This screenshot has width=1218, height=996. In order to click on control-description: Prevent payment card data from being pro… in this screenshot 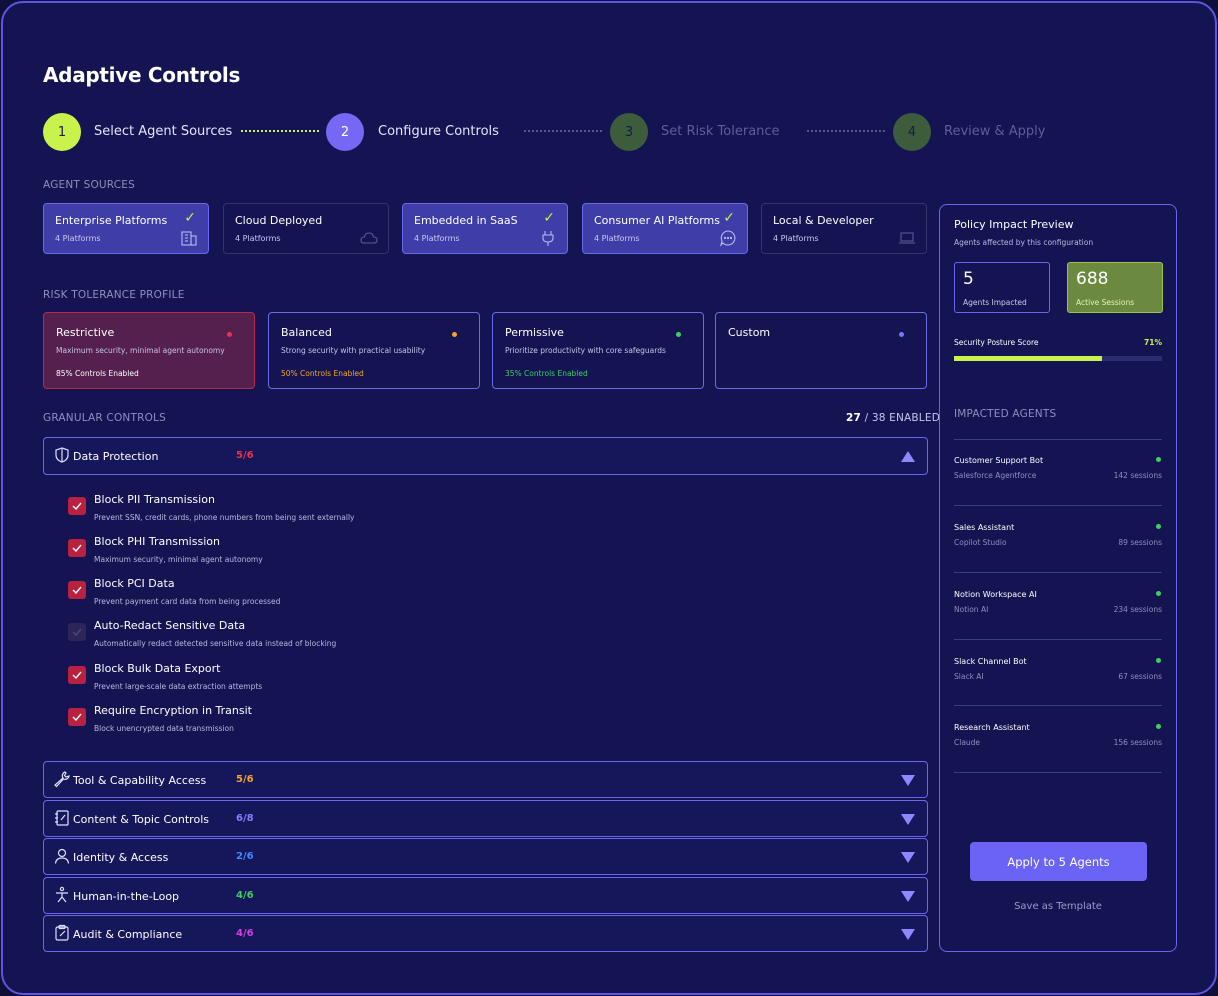, I will do `click(187, 601)`.